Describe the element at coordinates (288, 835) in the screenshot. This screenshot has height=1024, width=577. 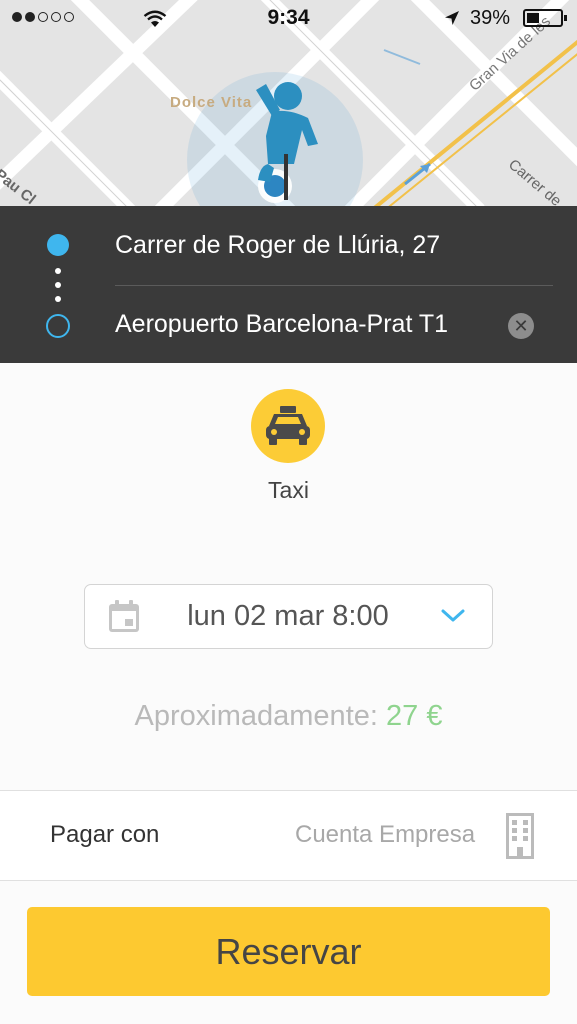
I see `payment-method-row: Pagar con Cuenta Empresa` at that location.